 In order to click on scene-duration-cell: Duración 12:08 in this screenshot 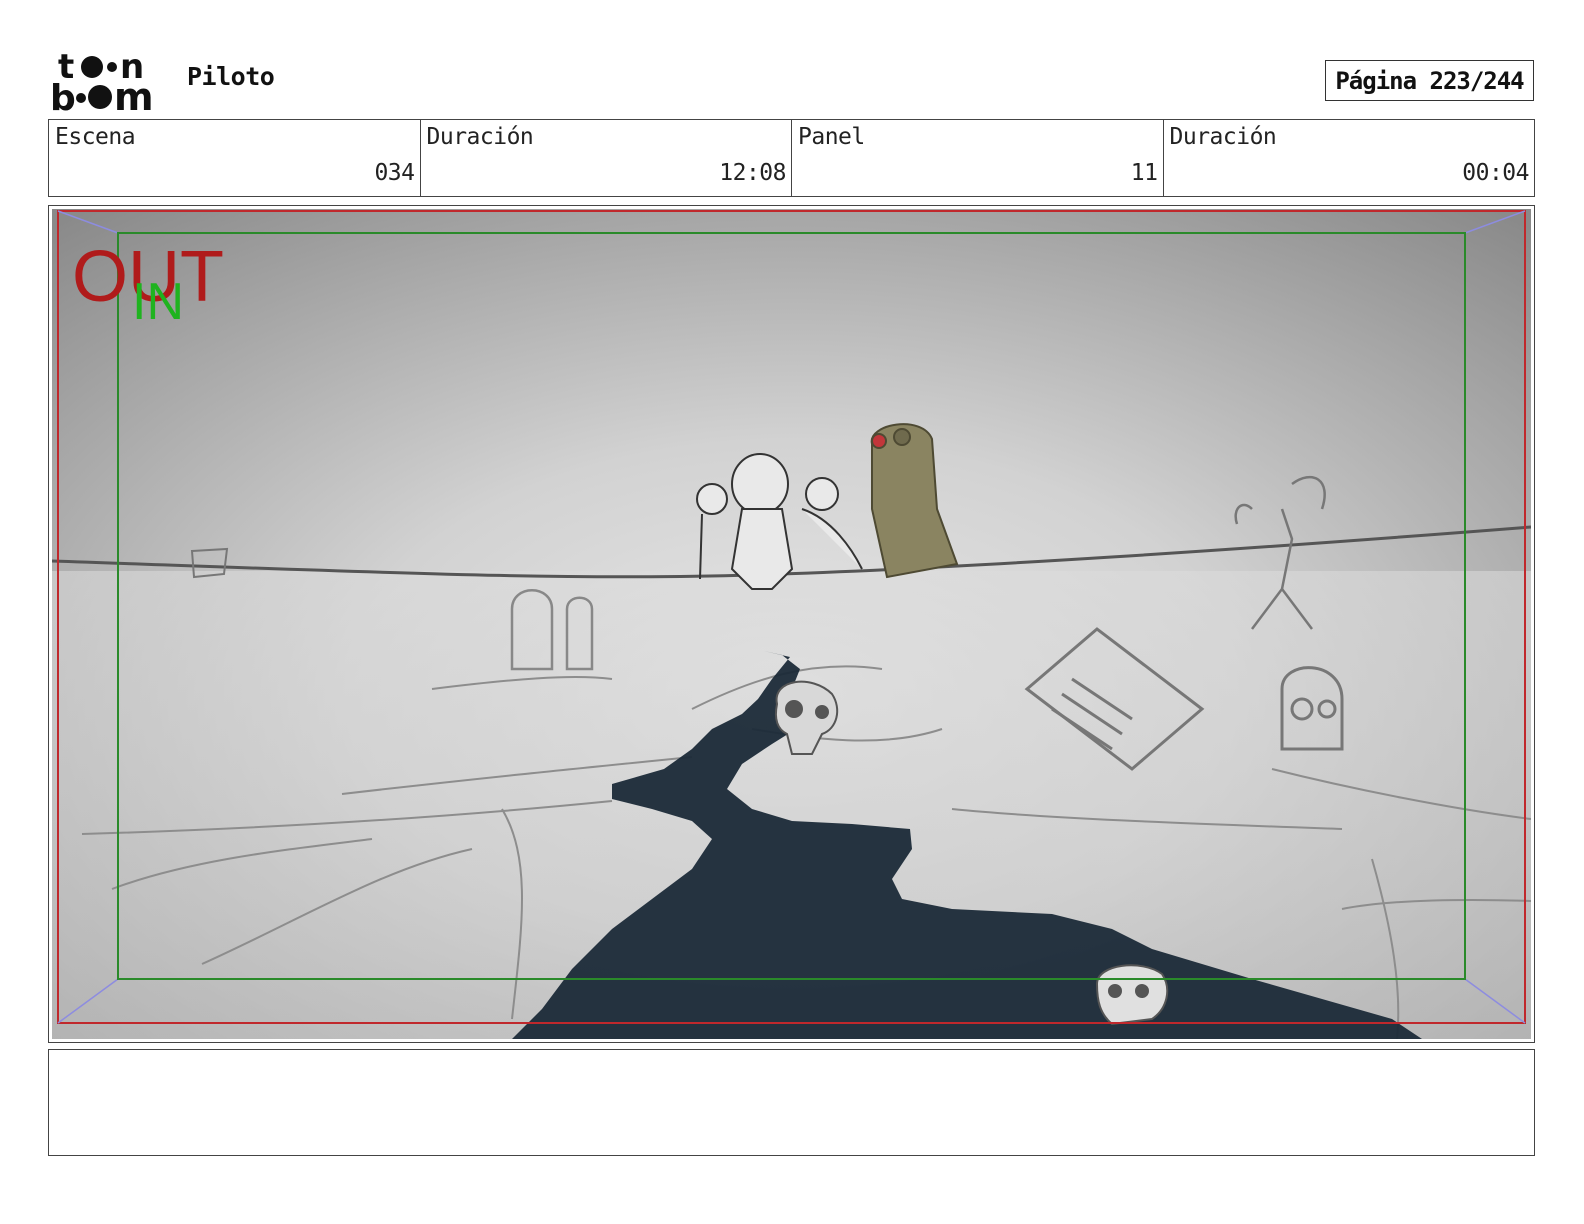, I will do `click(606, 158)`.